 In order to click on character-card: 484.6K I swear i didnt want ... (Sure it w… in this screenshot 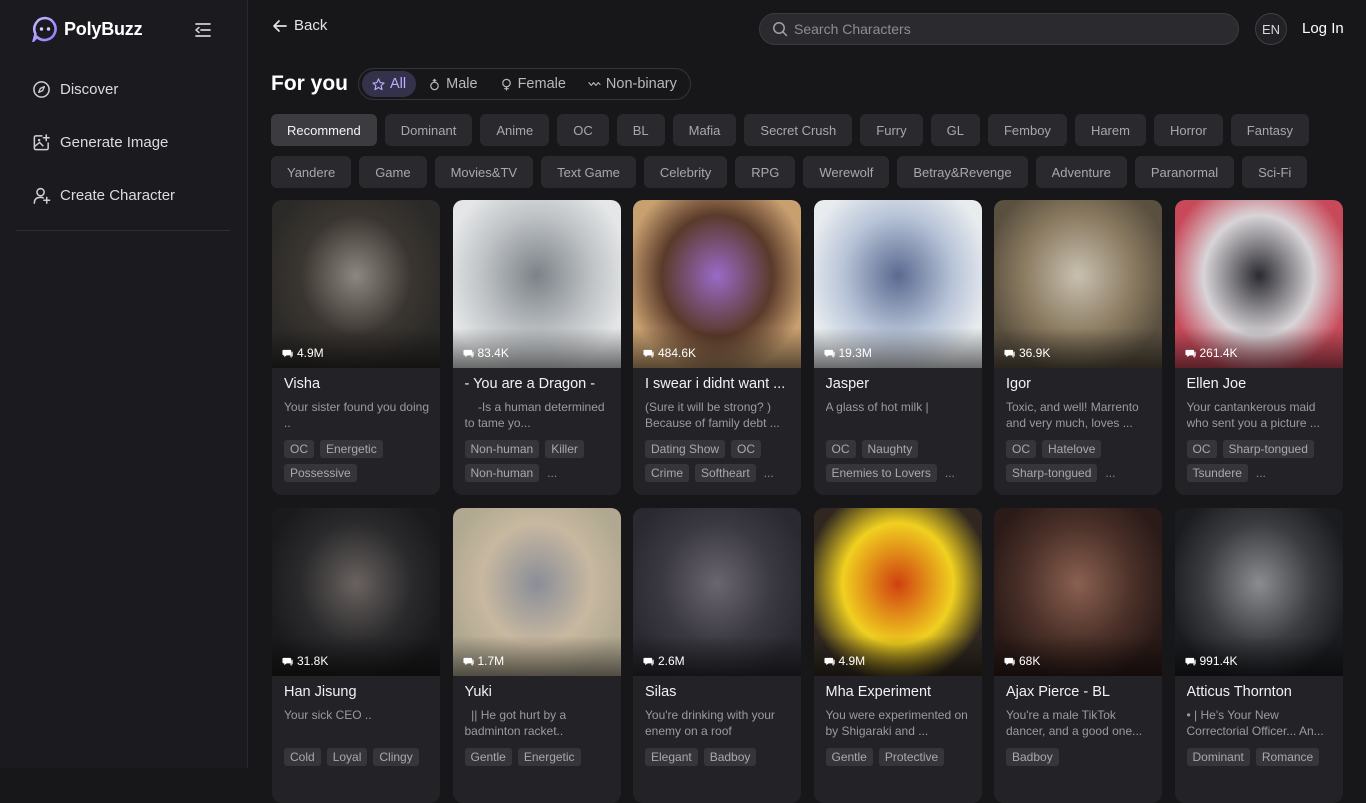, I will do `click(717, 347)`.